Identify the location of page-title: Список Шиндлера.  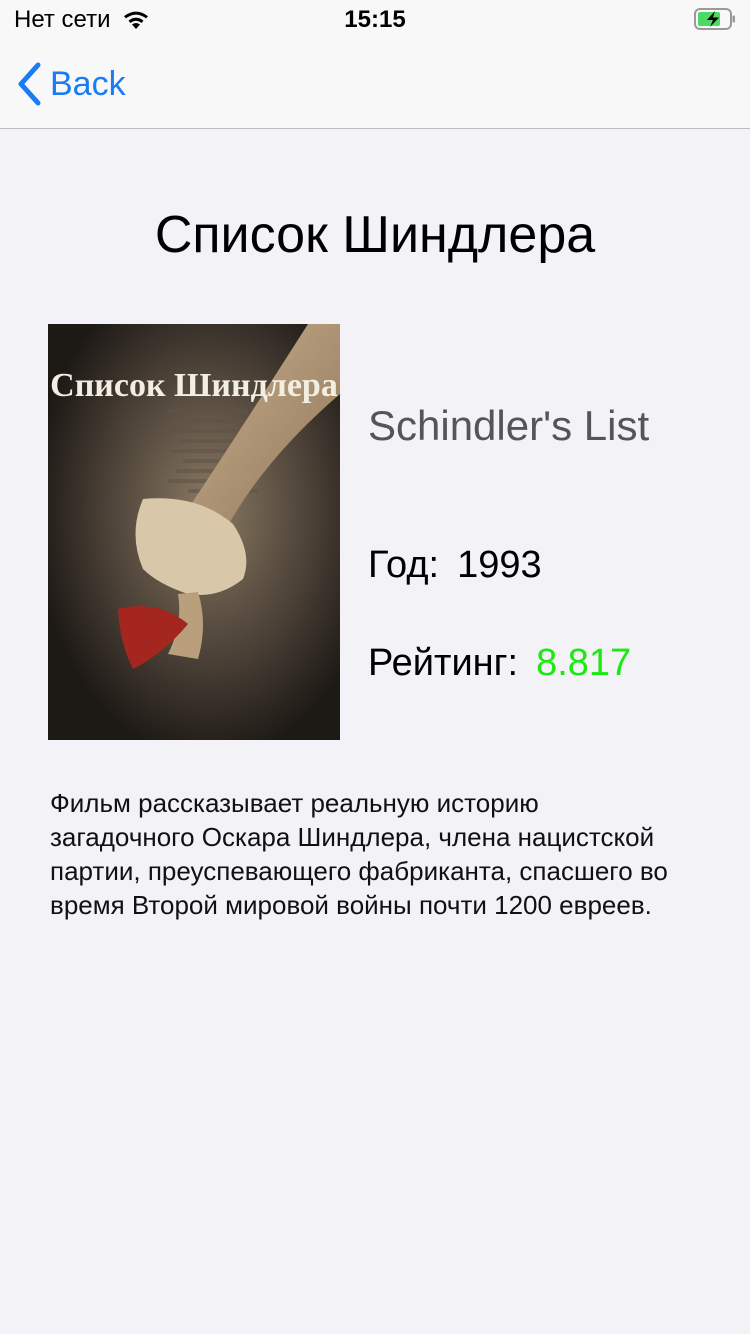
(375, 235).